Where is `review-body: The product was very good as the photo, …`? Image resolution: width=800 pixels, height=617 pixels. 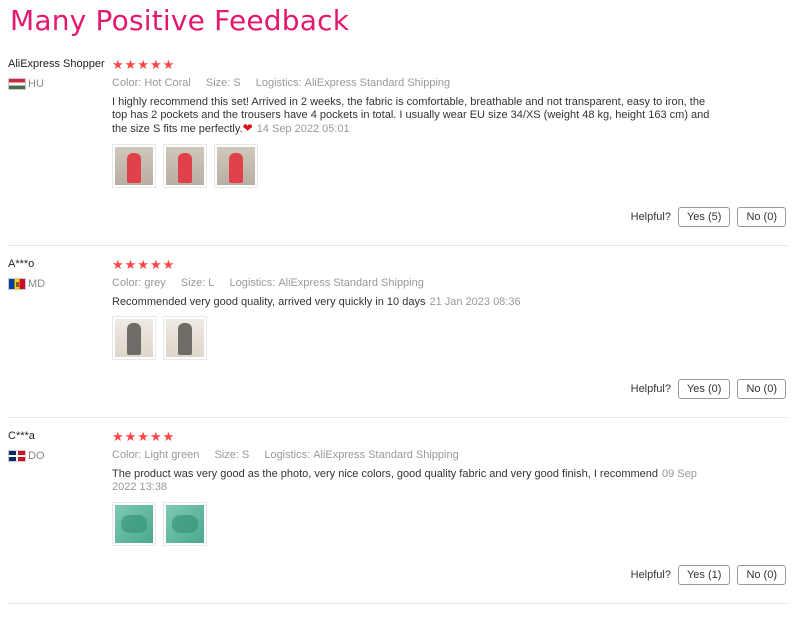 review-body: The product was very good as the photo, … is located at coordinates (385, 474).